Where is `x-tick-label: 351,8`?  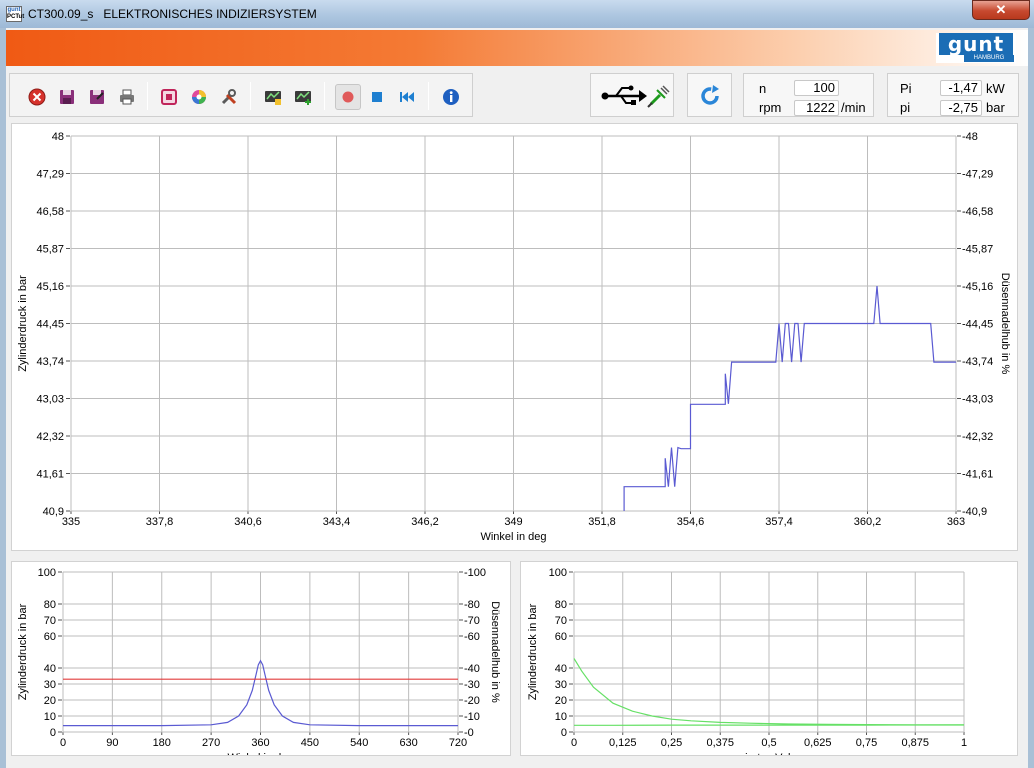
x-tick-label: 351,8 is located at coordinates (602, 522).